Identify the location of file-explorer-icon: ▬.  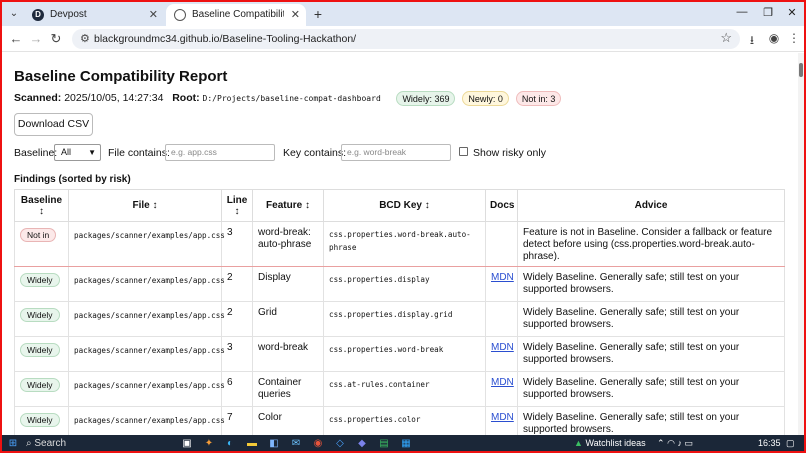
(252, 444).